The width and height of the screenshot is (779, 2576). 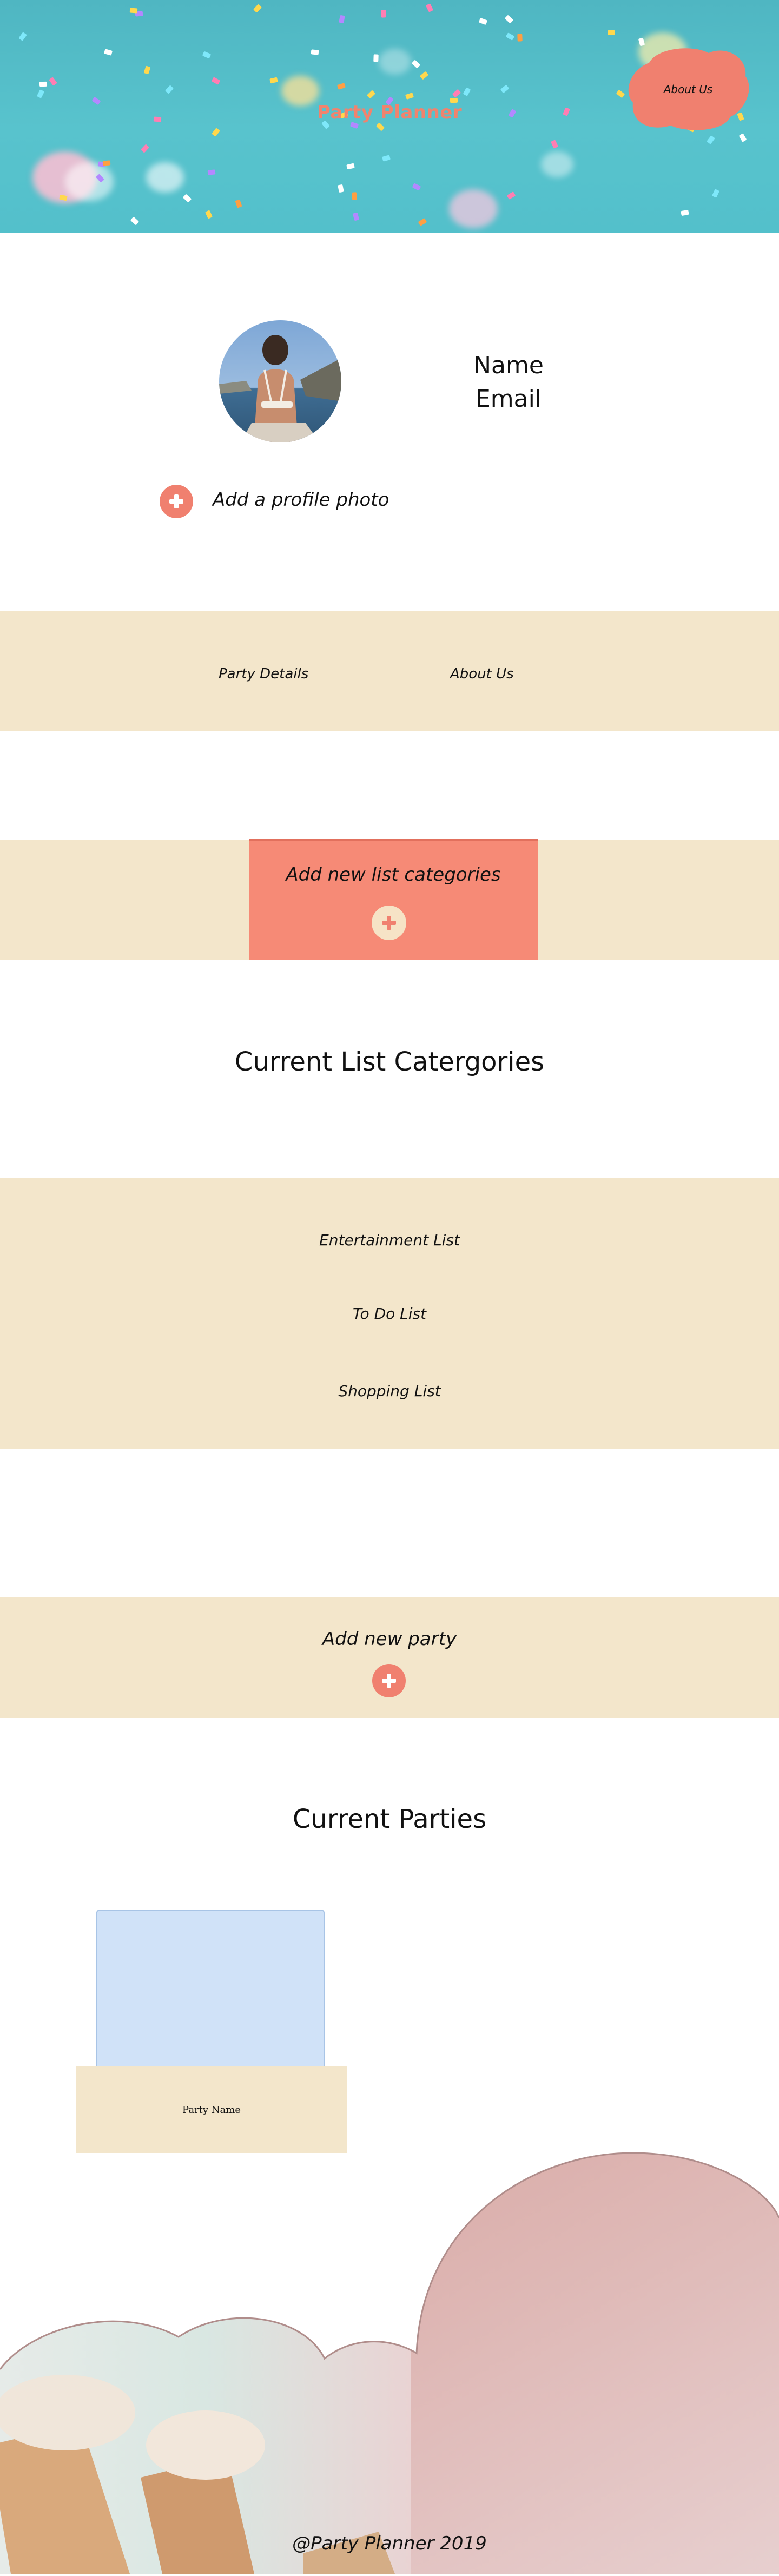 I want to click on current-parties-heading: Current Parties, so click(x=389, y=1819).